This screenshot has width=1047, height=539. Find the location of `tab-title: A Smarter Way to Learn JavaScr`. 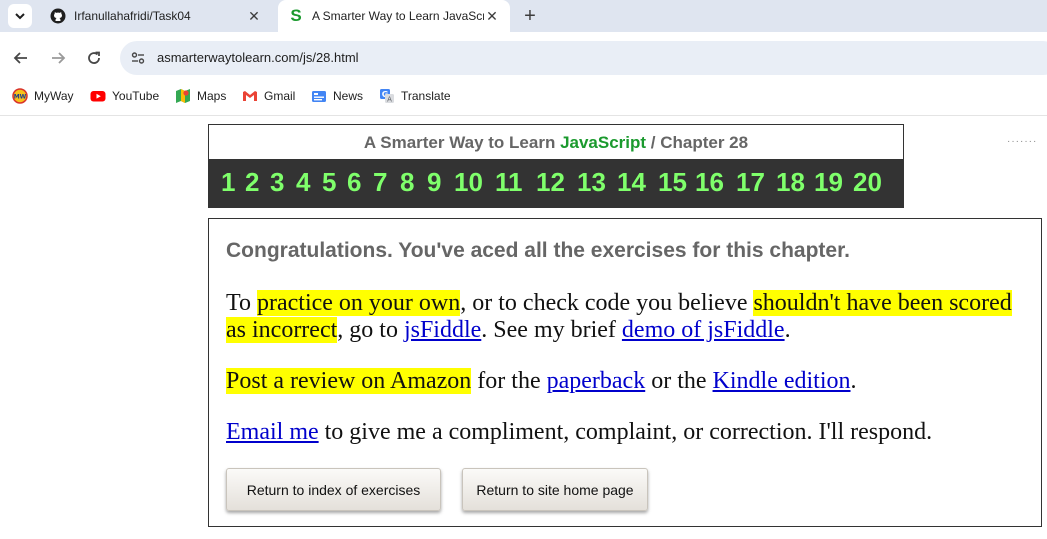

tab-title: A Smarter Way to Learn JavaScr is located at coordinates (398, 16).